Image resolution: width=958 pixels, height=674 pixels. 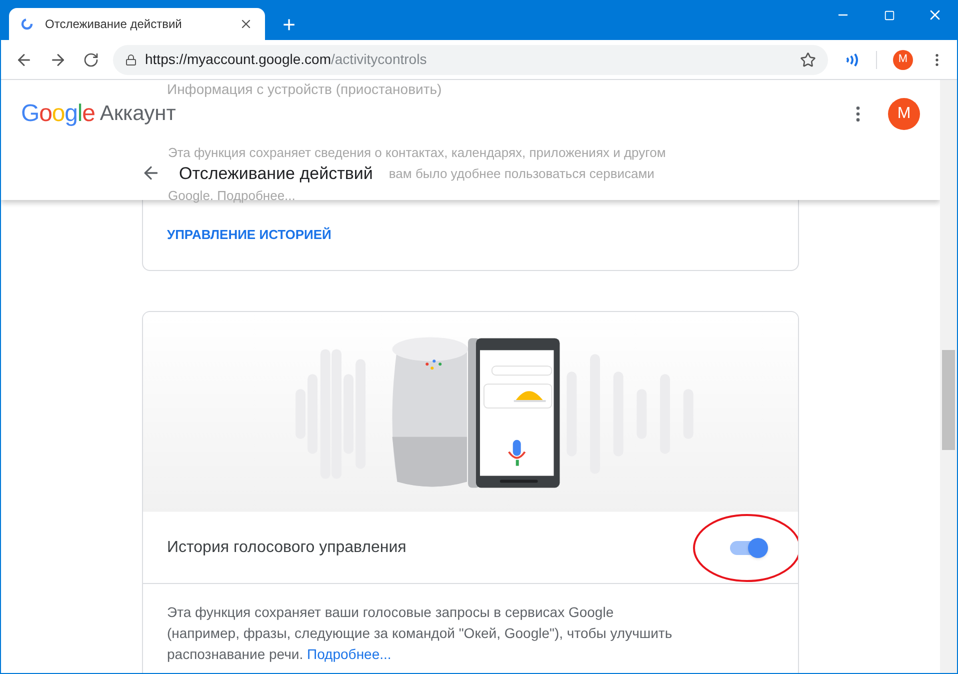 I want to click on faded-text: Эта функция сохраняет сведения о контактах, календарях, приложениях и другом, so click(x=417, y=153).